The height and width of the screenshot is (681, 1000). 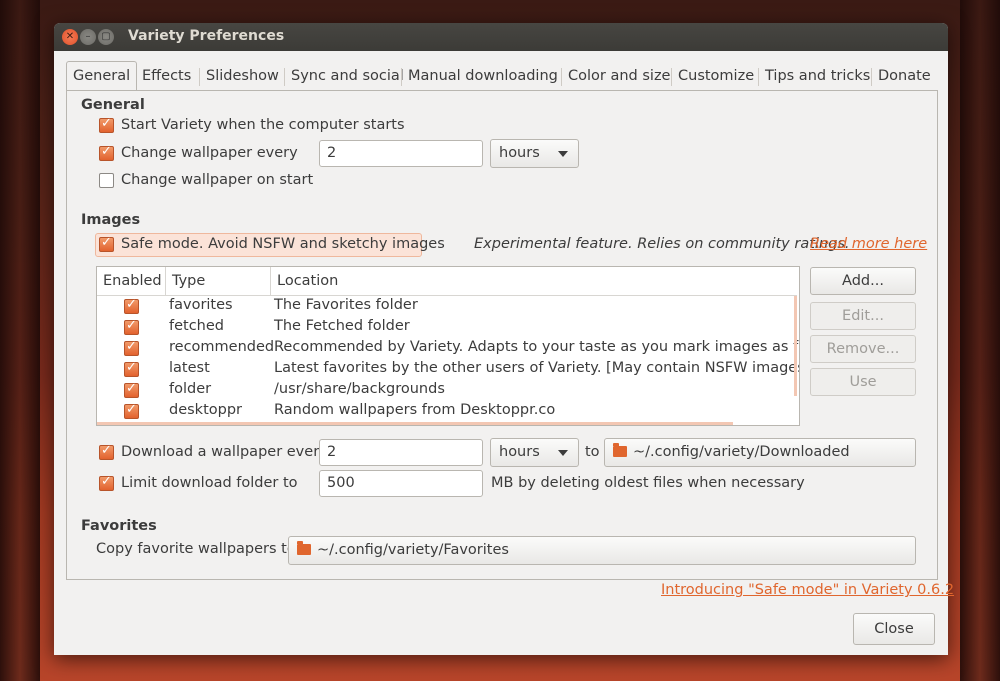 I want to click on safe-mode-label: Safe mode. Avoid NSFW and sketchy images, so click(x=283, y=244).